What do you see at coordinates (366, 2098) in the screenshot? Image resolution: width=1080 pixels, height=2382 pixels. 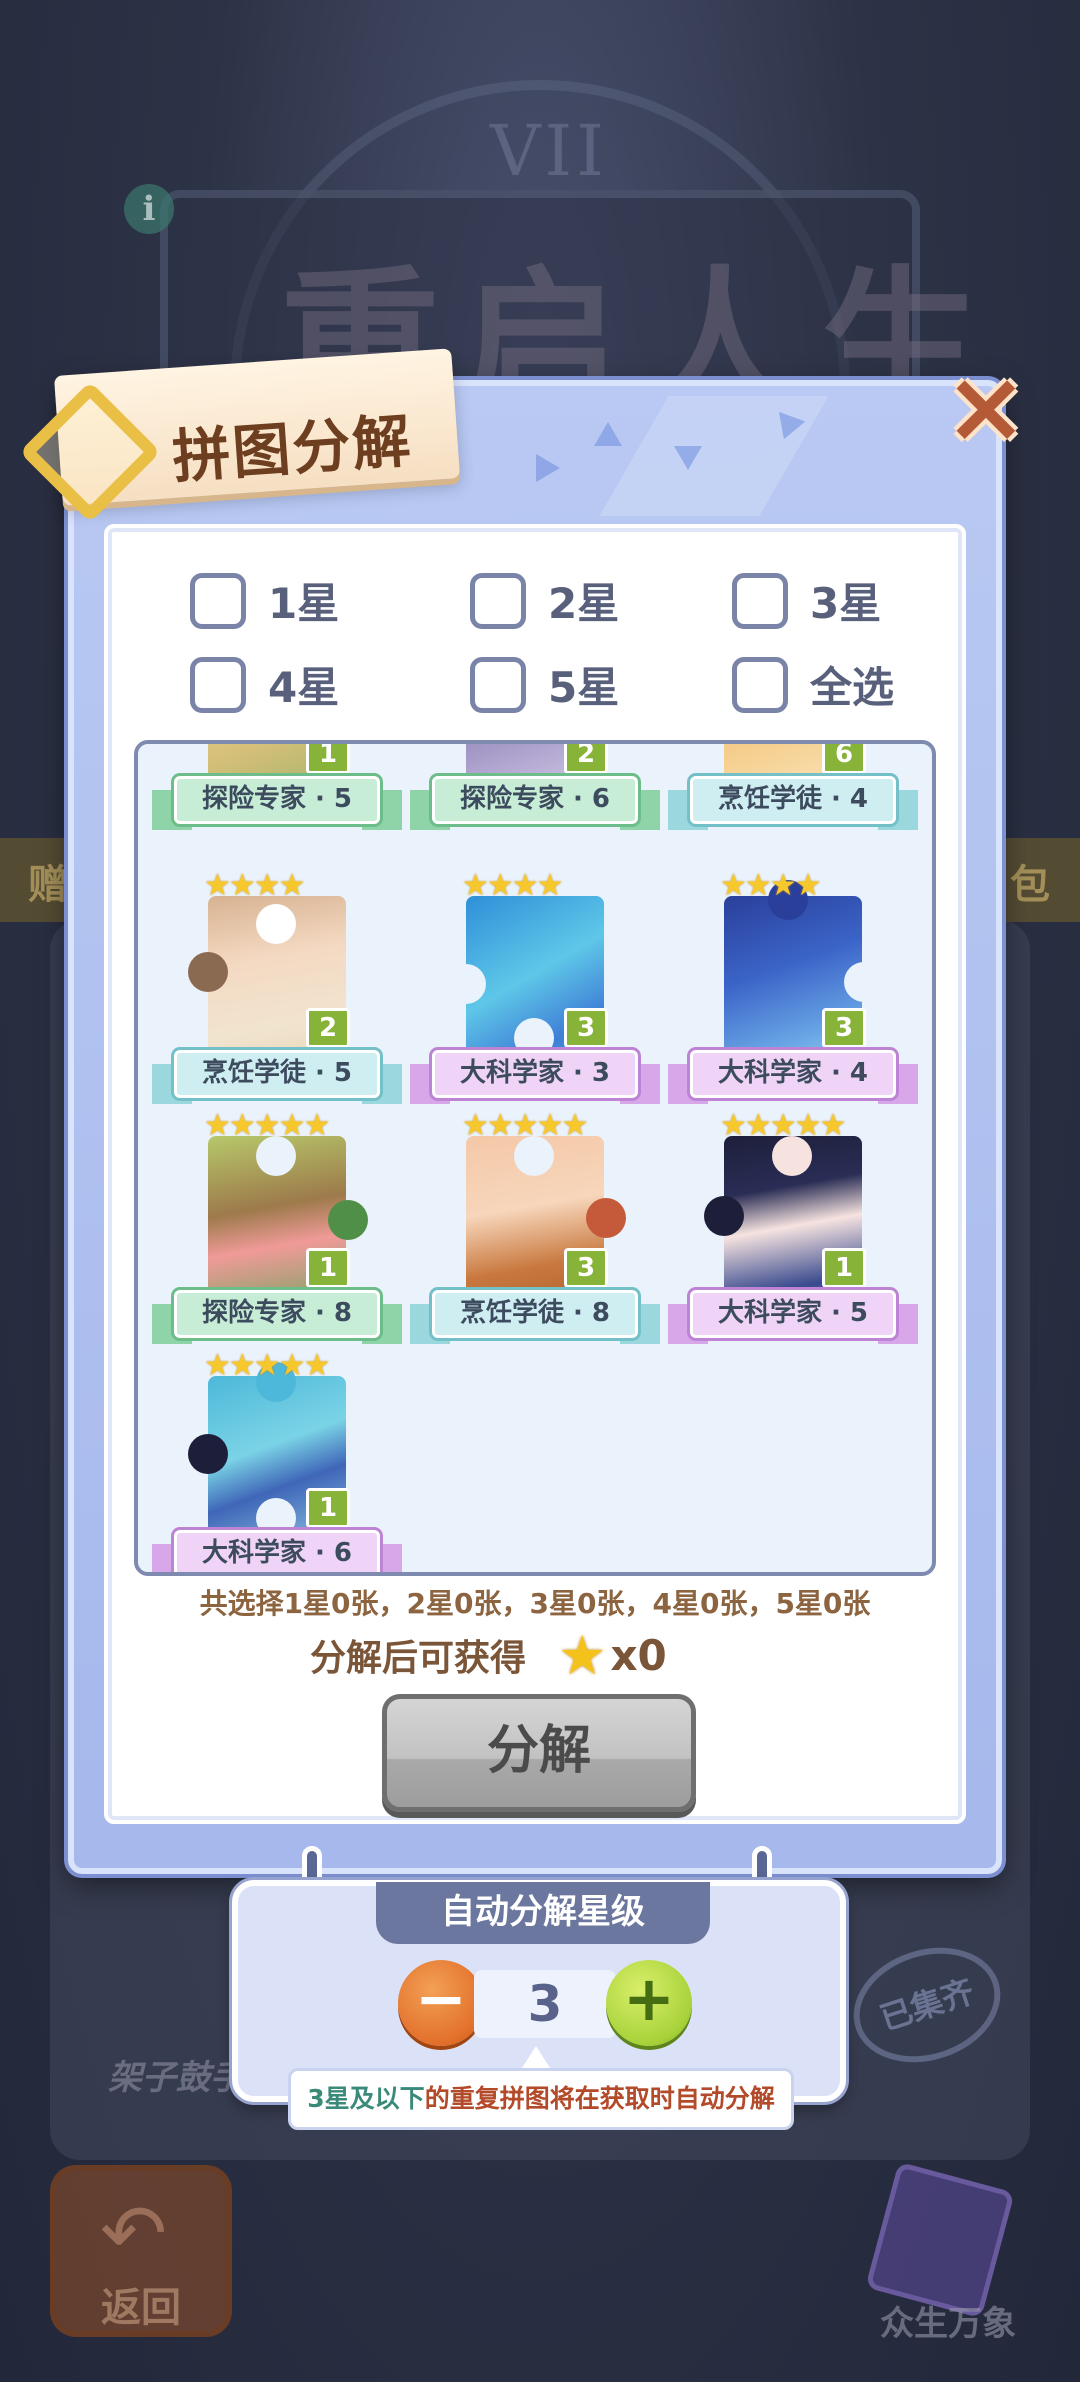 I see `tip-highlight: 3星及以下` at bounding box center [366, 2098].